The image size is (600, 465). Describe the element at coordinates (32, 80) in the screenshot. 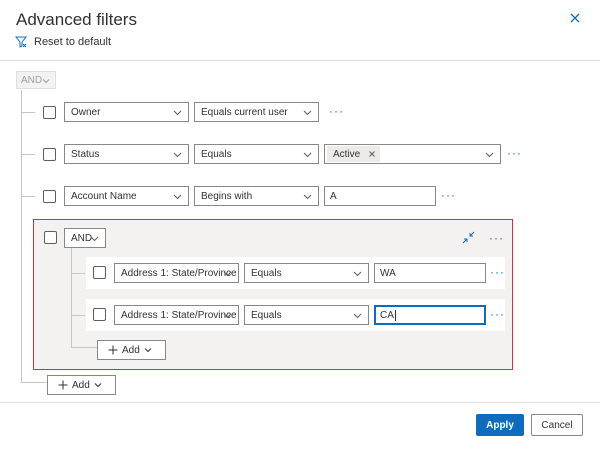

I see `root-operator-label: AND` at that location.